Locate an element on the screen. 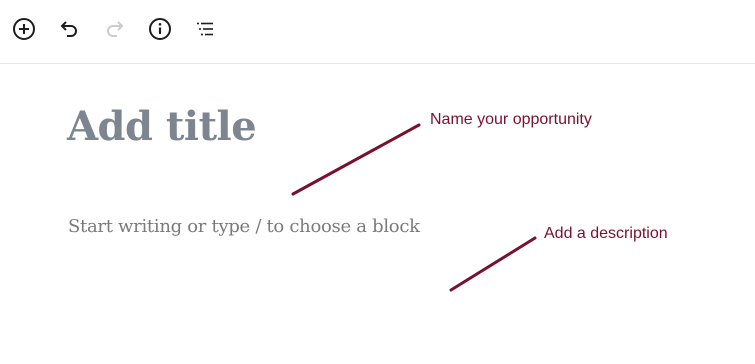  undo-icon is located at coordinates (68, 29).